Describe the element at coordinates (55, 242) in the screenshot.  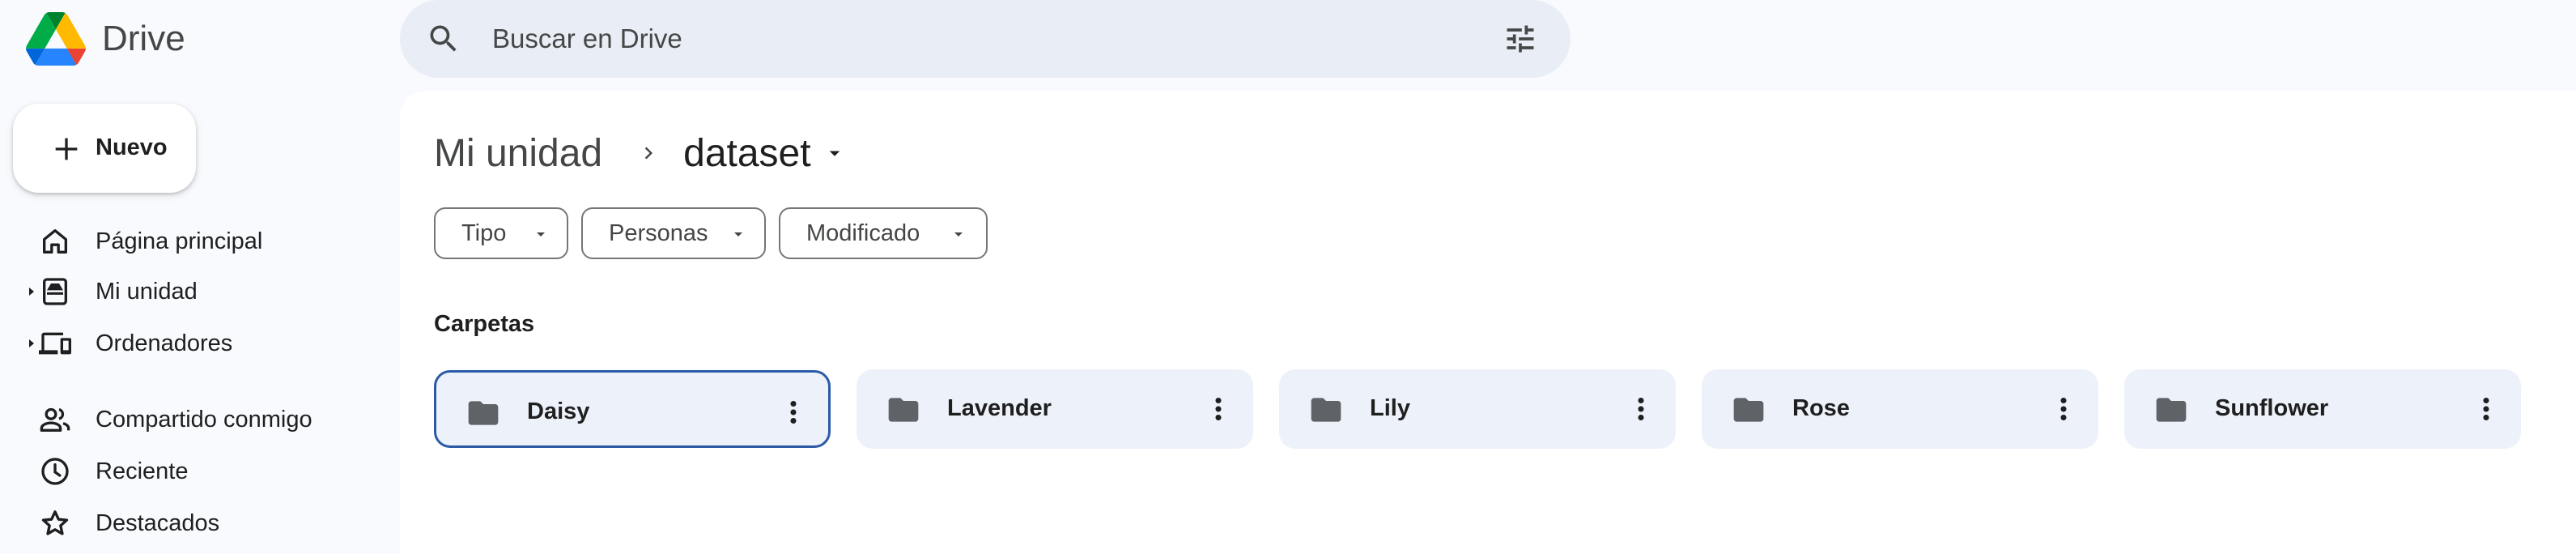
I see `home-icon` at that location.